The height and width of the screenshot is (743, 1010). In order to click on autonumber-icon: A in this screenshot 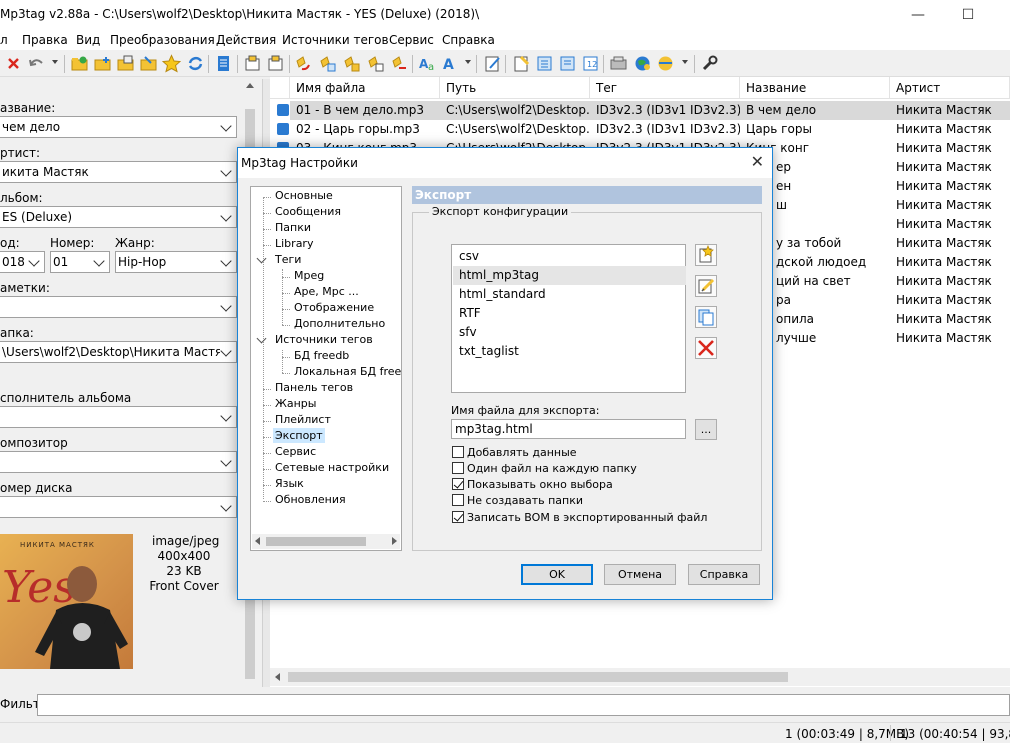, I will do `click(450, 63)`.